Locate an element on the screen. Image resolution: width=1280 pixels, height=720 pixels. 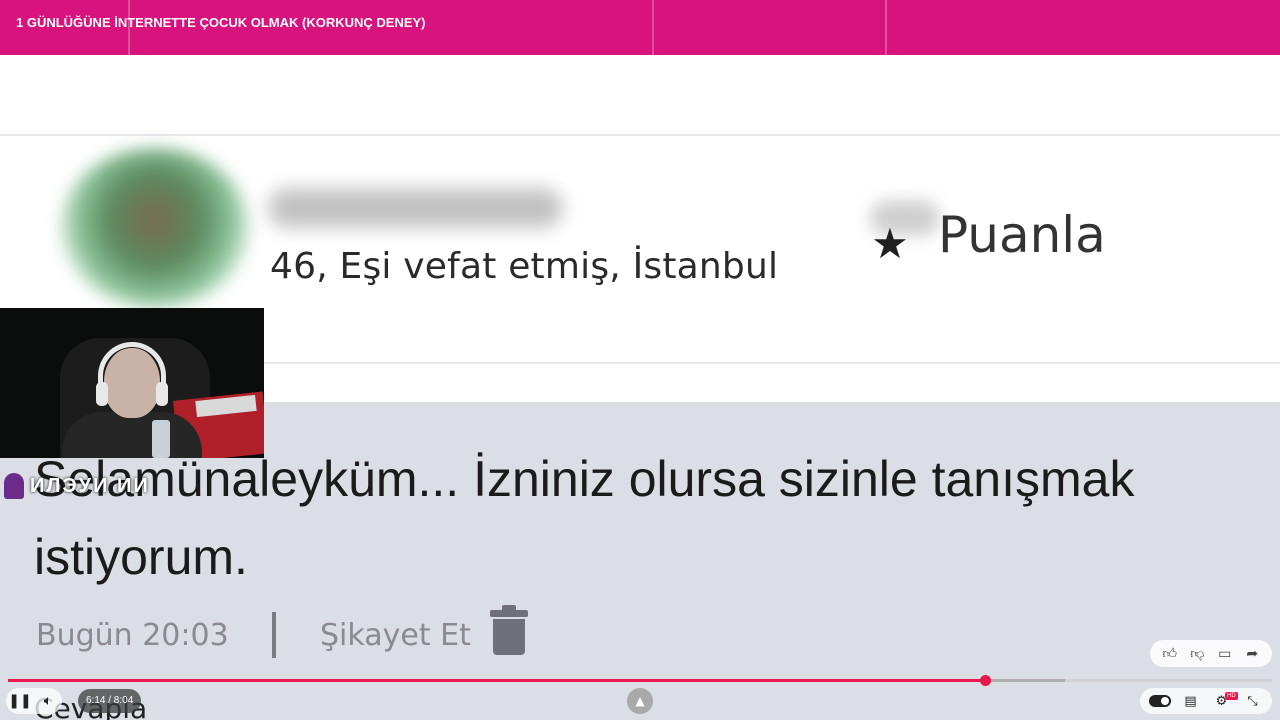
progress-fill is located at coordinates (496, 680).